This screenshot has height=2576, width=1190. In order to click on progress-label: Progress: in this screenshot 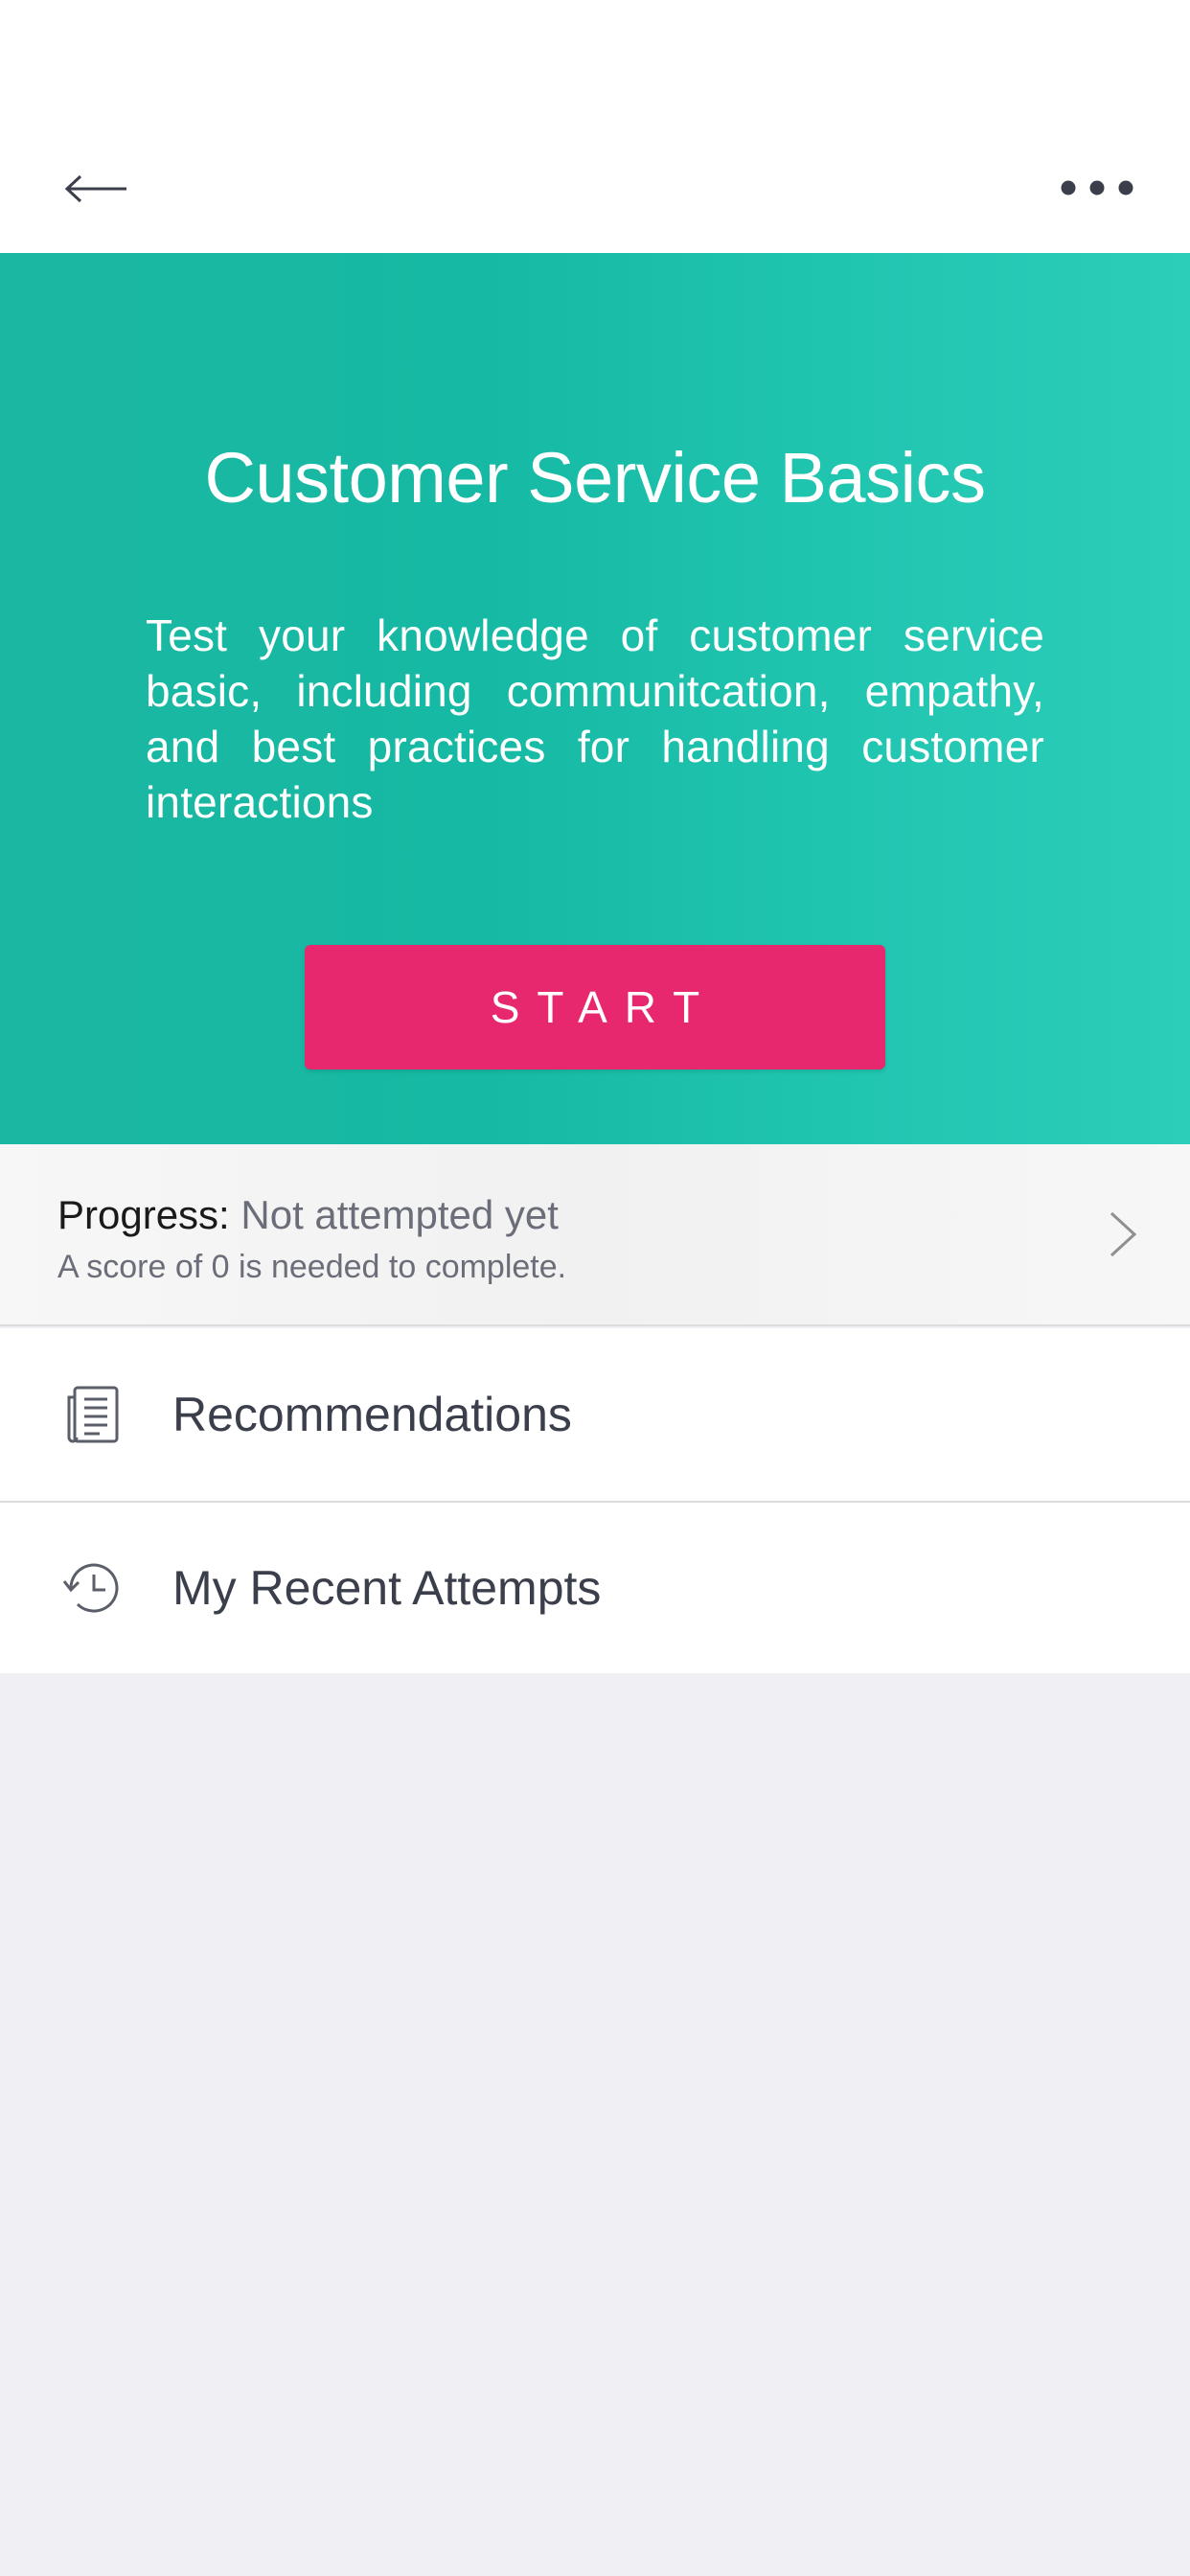, I will do `click(144, 1214)`.